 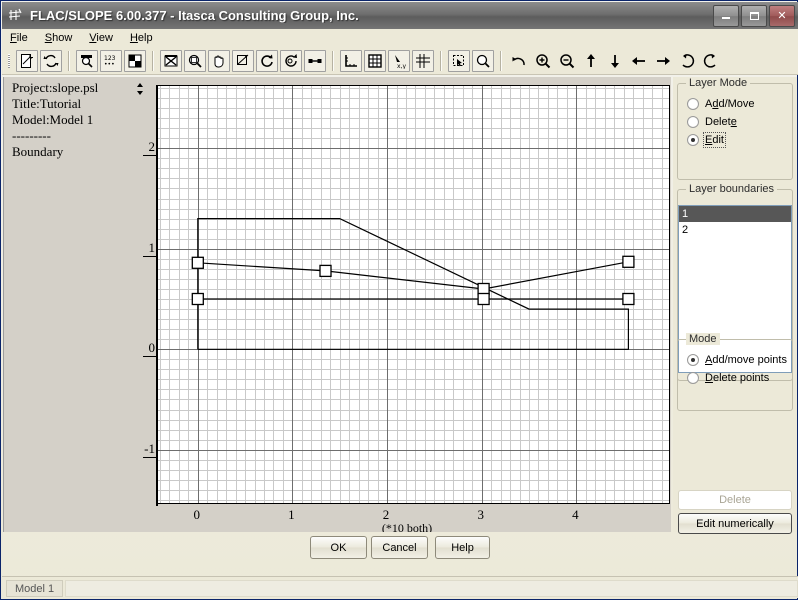 What do you see at coordinates (615, 61) in the screenshot?
I see `arrow-down-icon` at bounding box center [615, 61].